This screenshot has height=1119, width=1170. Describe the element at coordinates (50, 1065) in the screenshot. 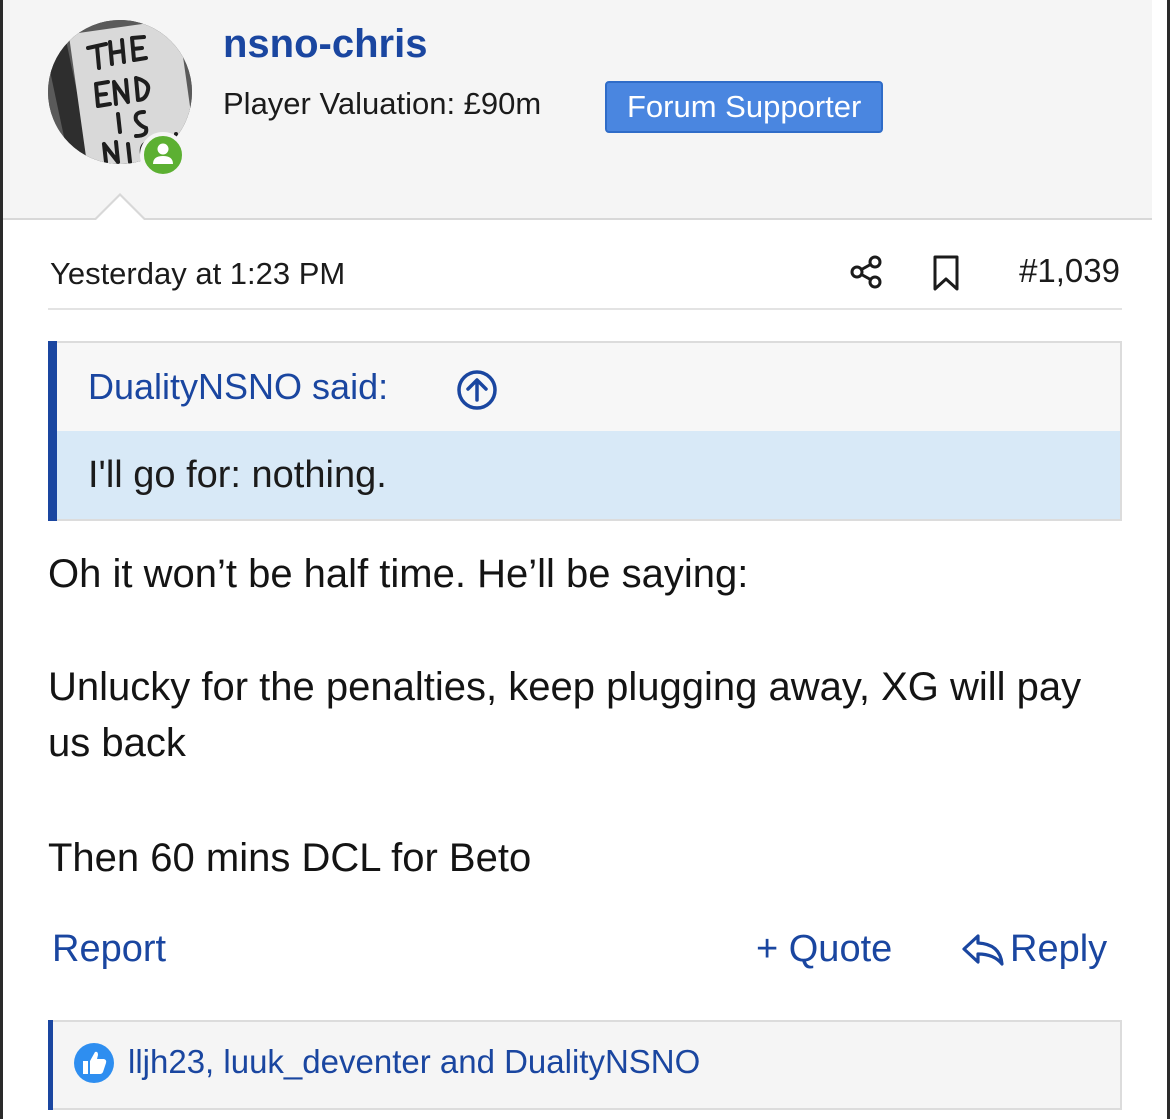

I see `reactions-accent-bar` at that location.